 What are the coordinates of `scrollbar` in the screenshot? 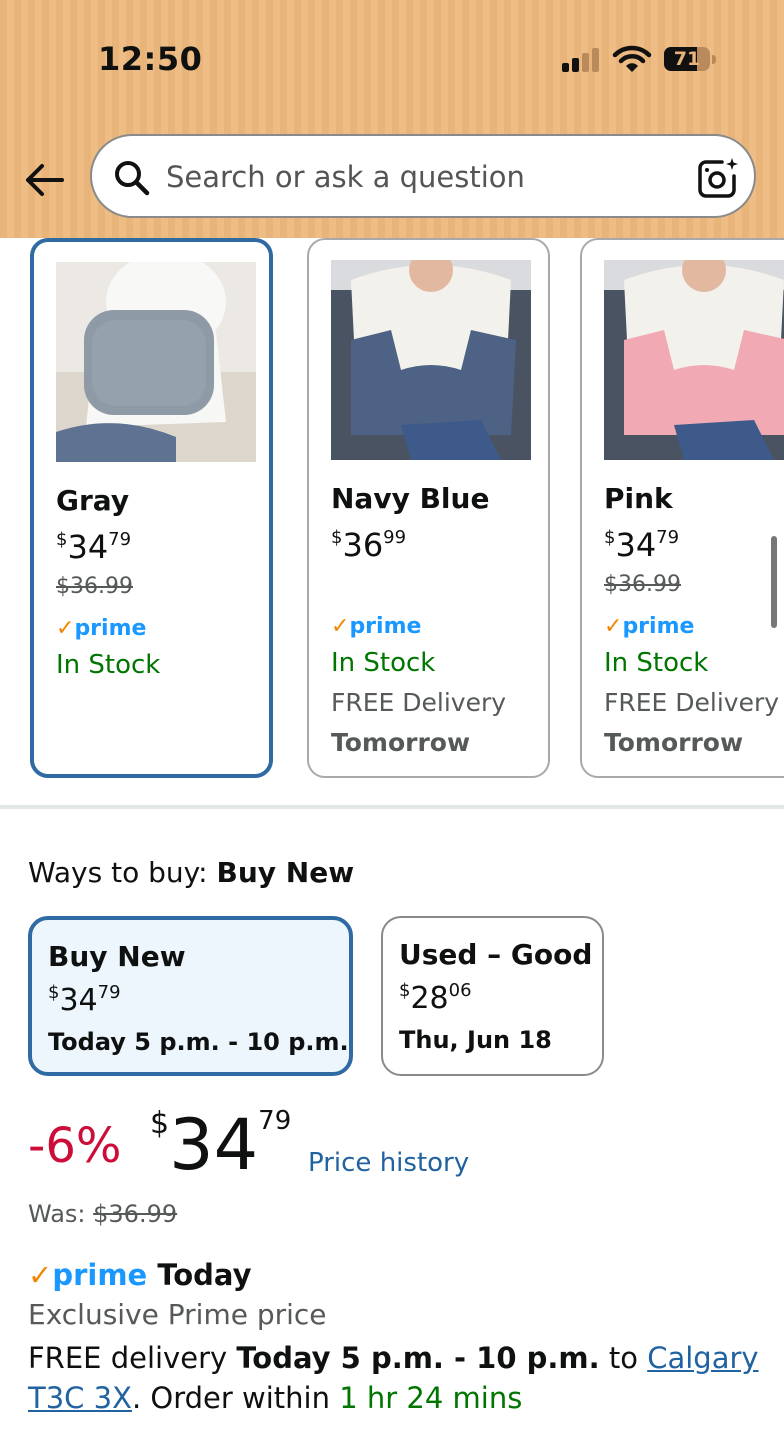 It's located at (774, 582).